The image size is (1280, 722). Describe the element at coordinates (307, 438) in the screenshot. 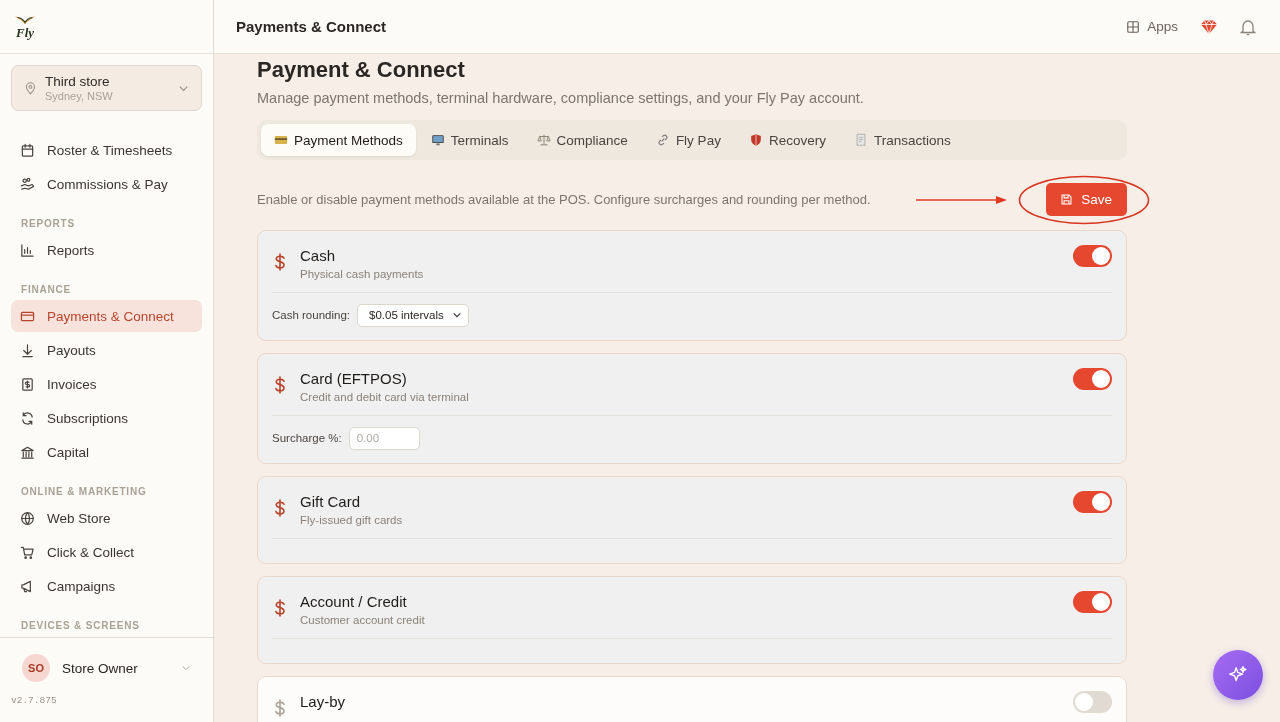

I see `setting-label: Surcharge %:` at that location.